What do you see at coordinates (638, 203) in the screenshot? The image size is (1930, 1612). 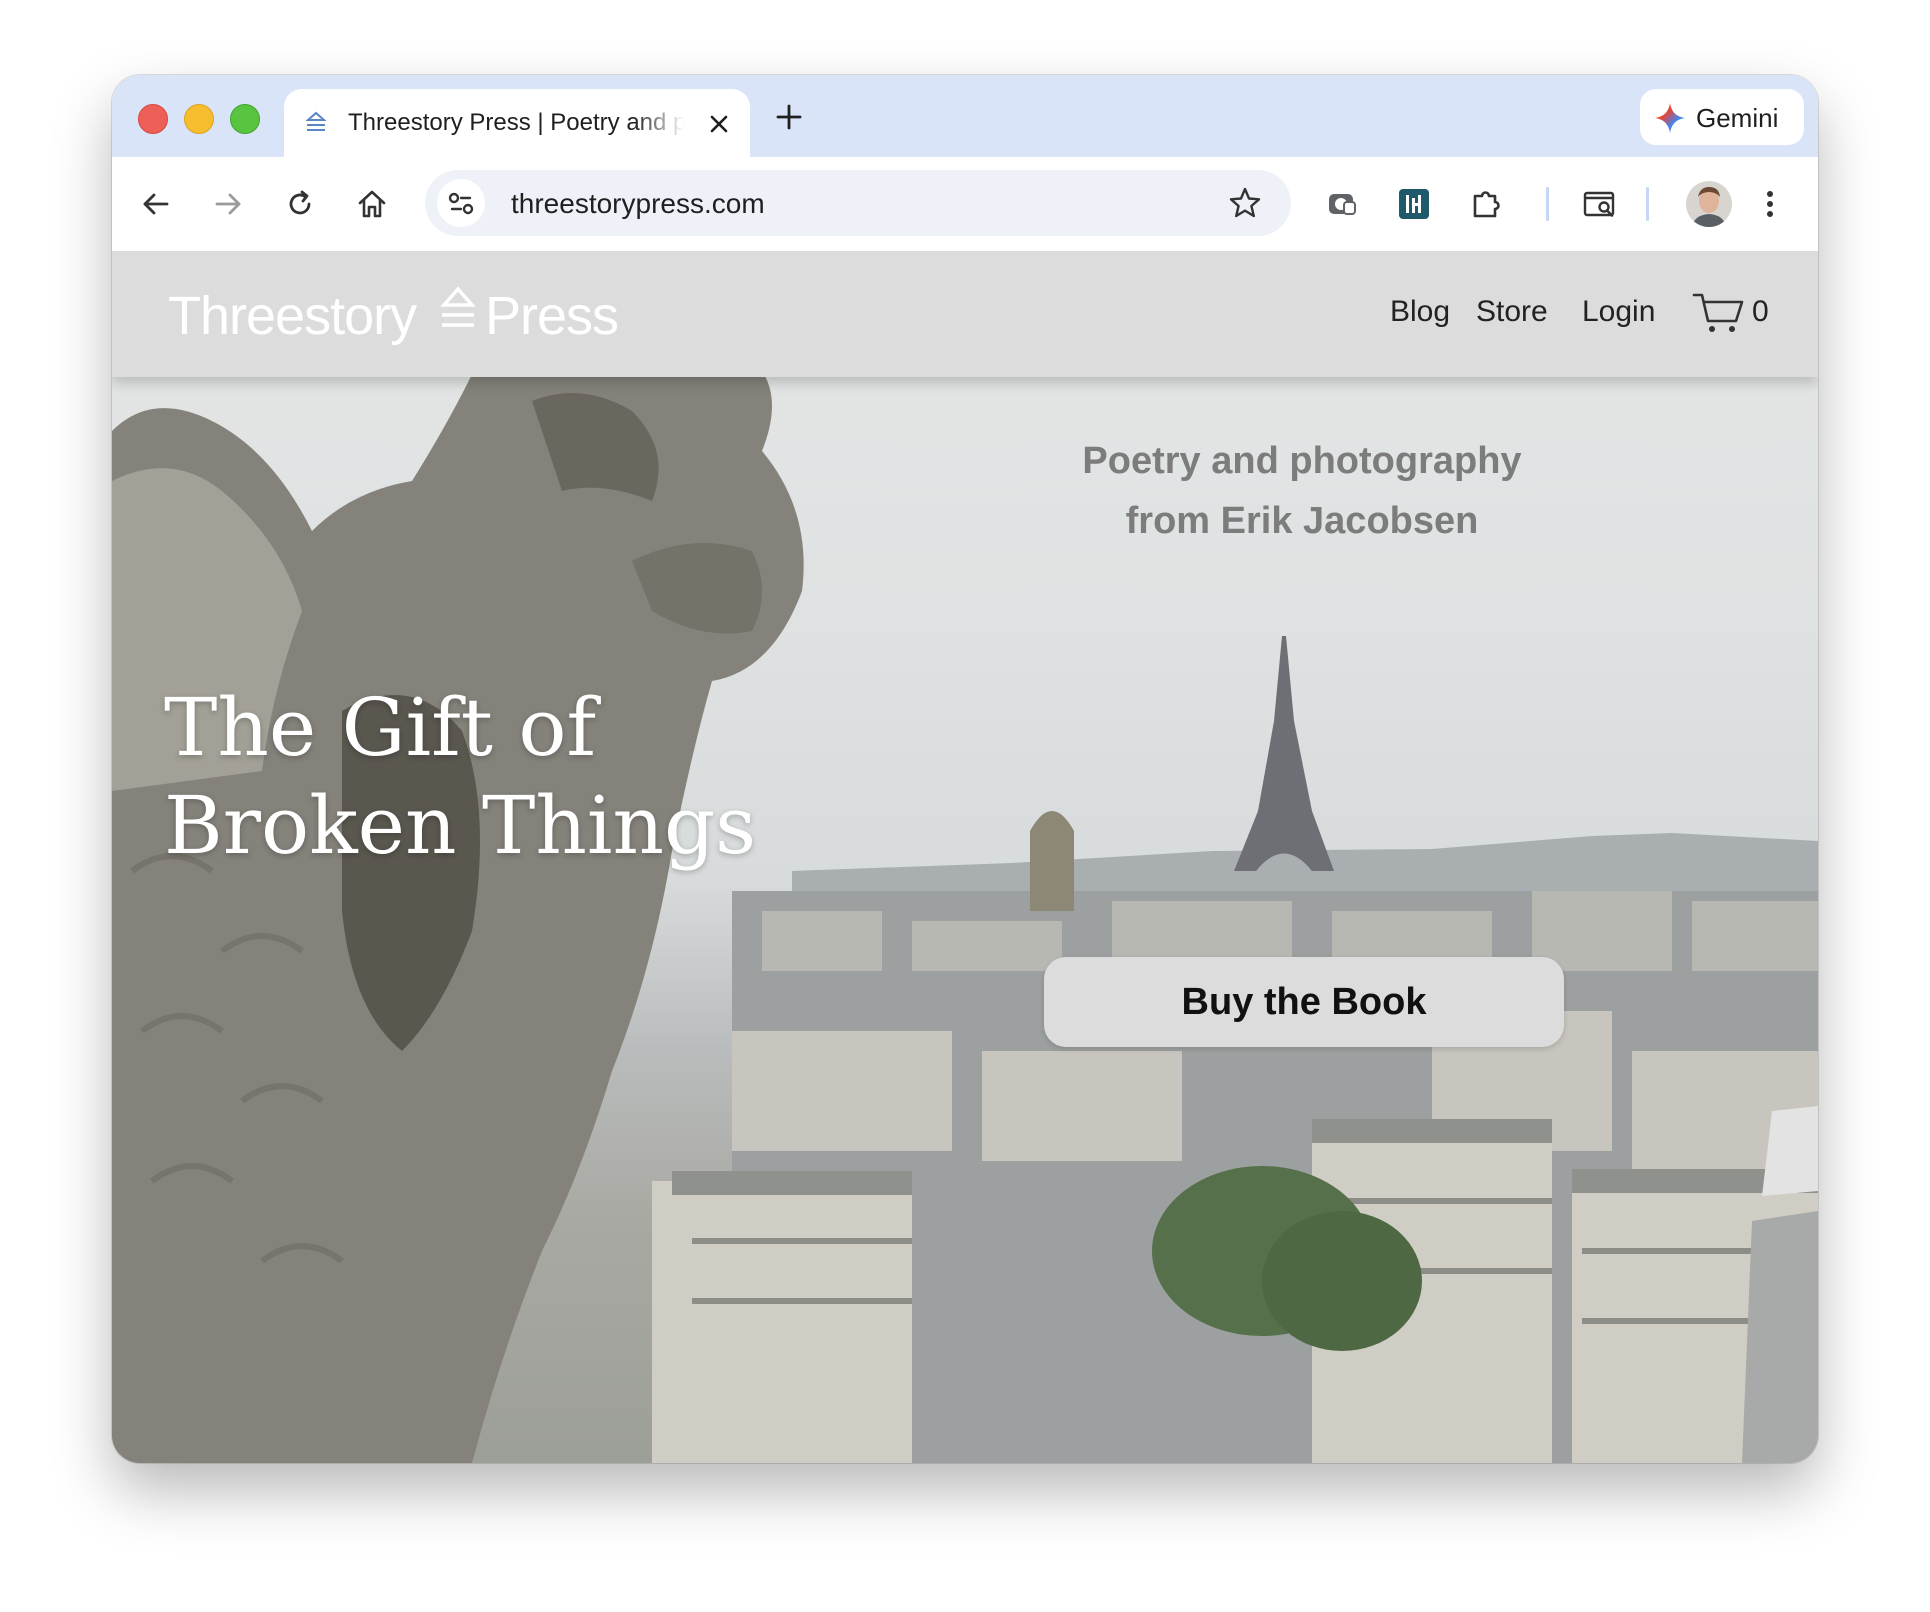 I see `url-text: threestorypress.com` at bounding box center [638, 203].